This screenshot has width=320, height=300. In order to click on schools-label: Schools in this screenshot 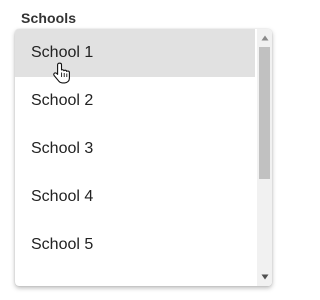, I will do `click(49, 18)`.